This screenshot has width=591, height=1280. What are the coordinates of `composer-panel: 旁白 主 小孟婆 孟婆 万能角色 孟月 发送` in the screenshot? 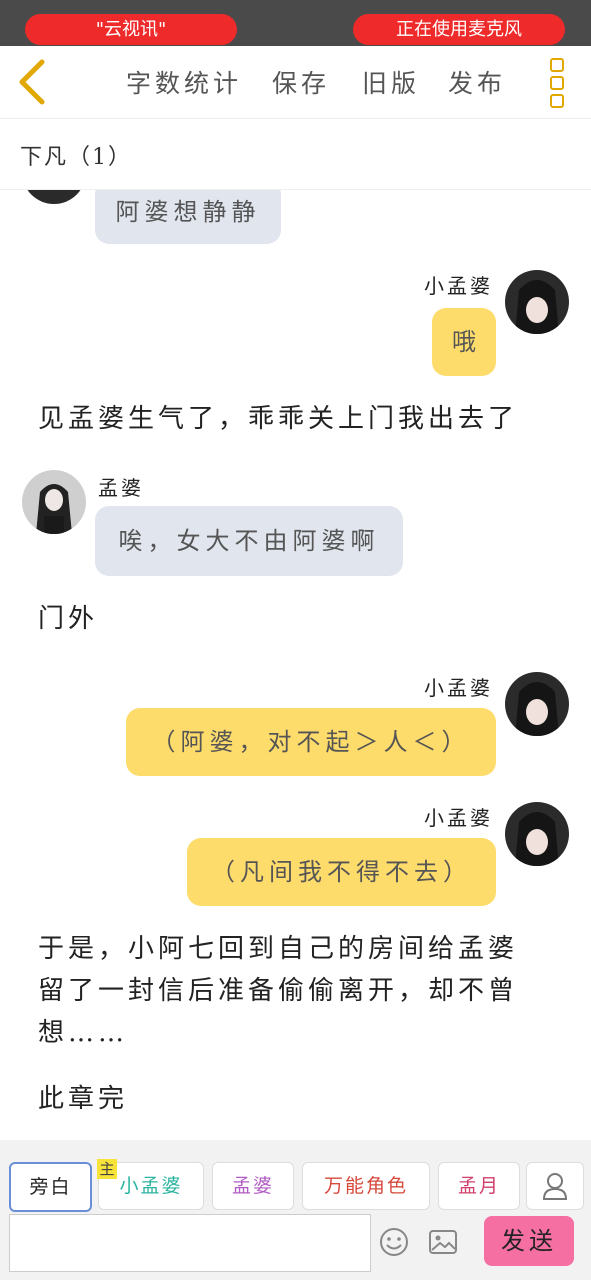 It's located at (295, 1210).